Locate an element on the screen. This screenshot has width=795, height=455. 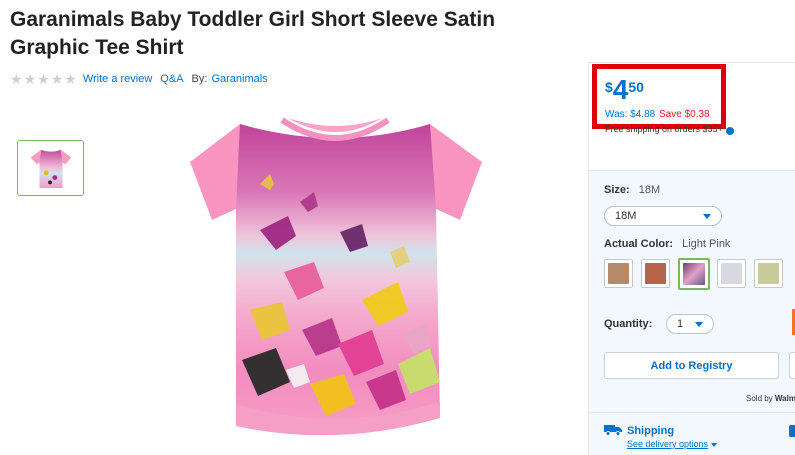
size-label: Size: is located at coordinates (617, 190).